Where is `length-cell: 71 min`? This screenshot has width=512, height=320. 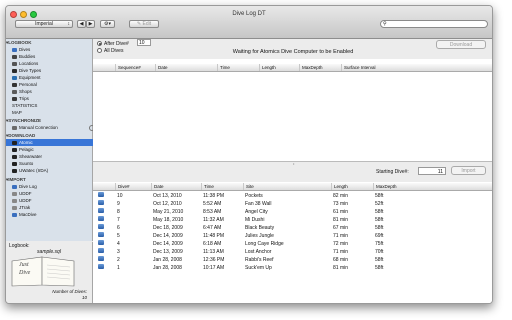
length-cell: 71 min is located at coordinates (341, 236).